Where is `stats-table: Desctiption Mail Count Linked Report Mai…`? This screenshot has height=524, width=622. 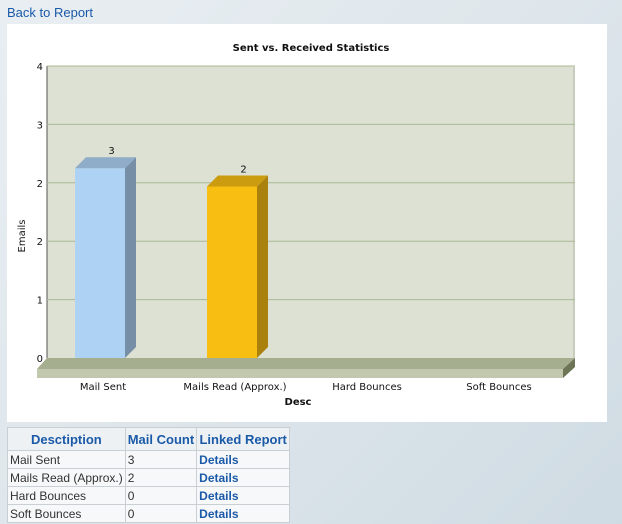 stats-table: Desctiption Mail Count Linked Report Mai… is located at coordinates (149, 475).